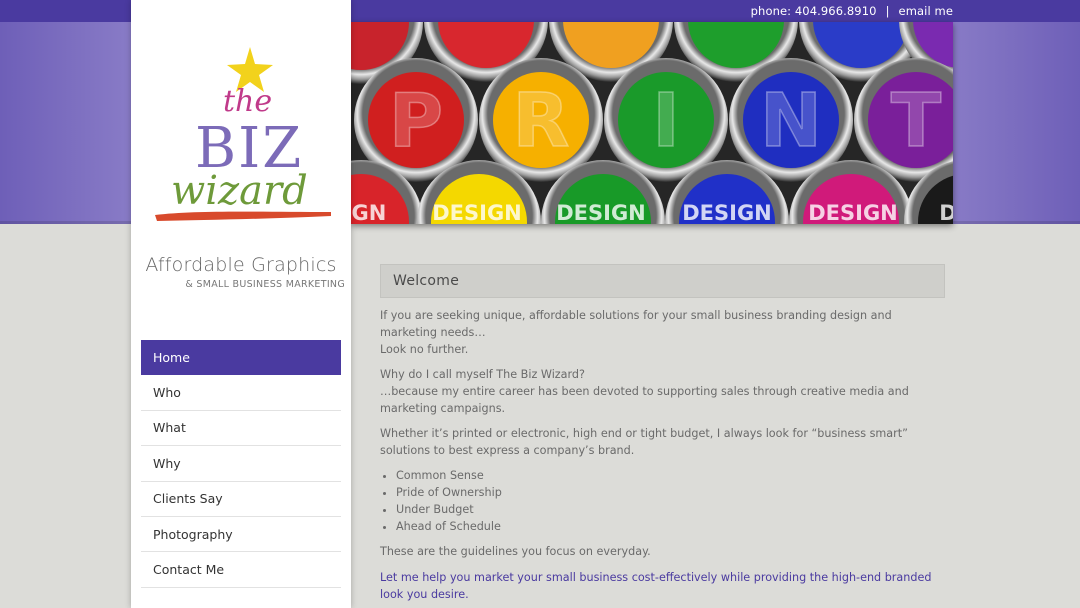 The width and height of the screenshot is (1080, 608). What do you see at coordinates (916, 121) in the screenshot?
I see `print-letter: T` at bounding box center [916, 121].